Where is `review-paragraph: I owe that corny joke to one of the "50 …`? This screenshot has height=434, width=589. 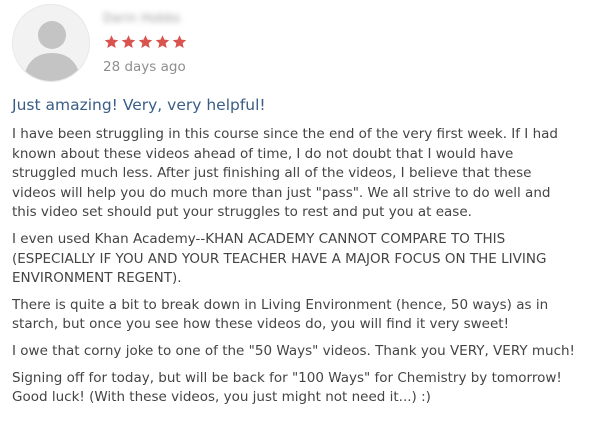 review-paragraph: I owe that corny joke to one of the "50 … is located at coordinates (293, 350).